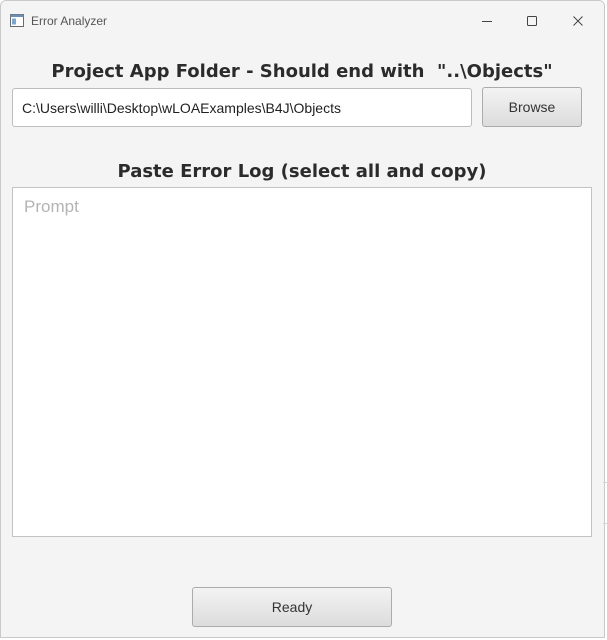 The width and height of the screenshot is (607, 640). Describe the element at coordinates (532, 107) in the screenshot. I see `browse-button: Browse` at that location.